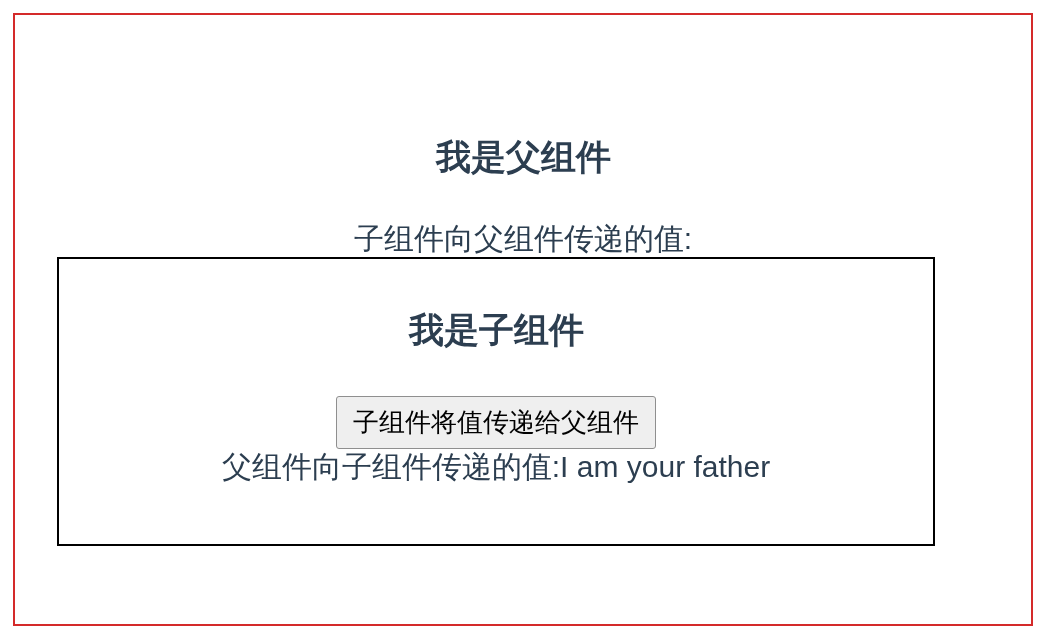 The image size is (1043, 644). What do you see at coordinates (496, 467) in the screenshot?
I see `received-value-text: 父组件向子组件传递的值:I am your father` at bounding box center [496, 467].